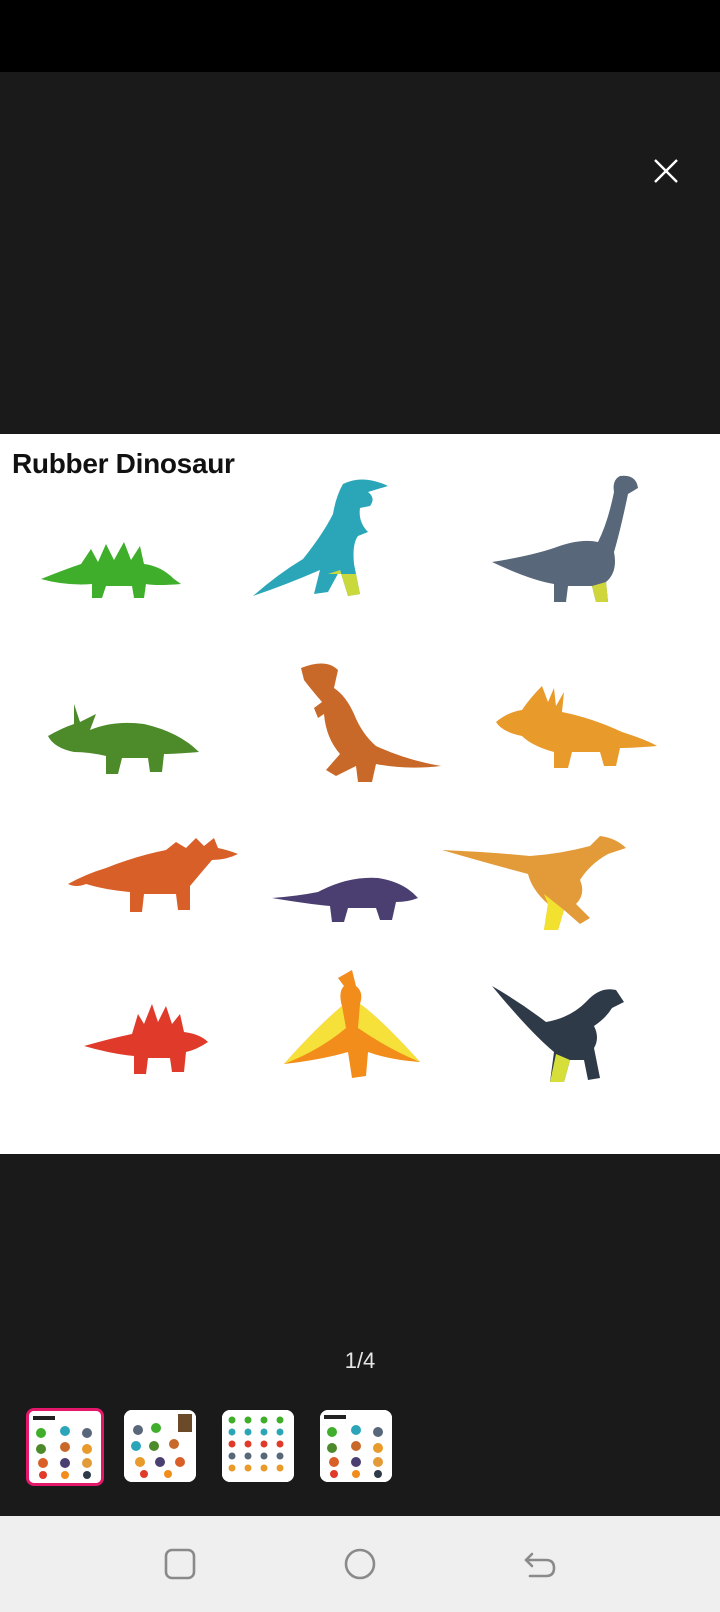 The image size is (720, 1612). Describe the element at coordinates (320, 537) in the screenshot. I see `parasaurolophus-blue-figure` at that location.